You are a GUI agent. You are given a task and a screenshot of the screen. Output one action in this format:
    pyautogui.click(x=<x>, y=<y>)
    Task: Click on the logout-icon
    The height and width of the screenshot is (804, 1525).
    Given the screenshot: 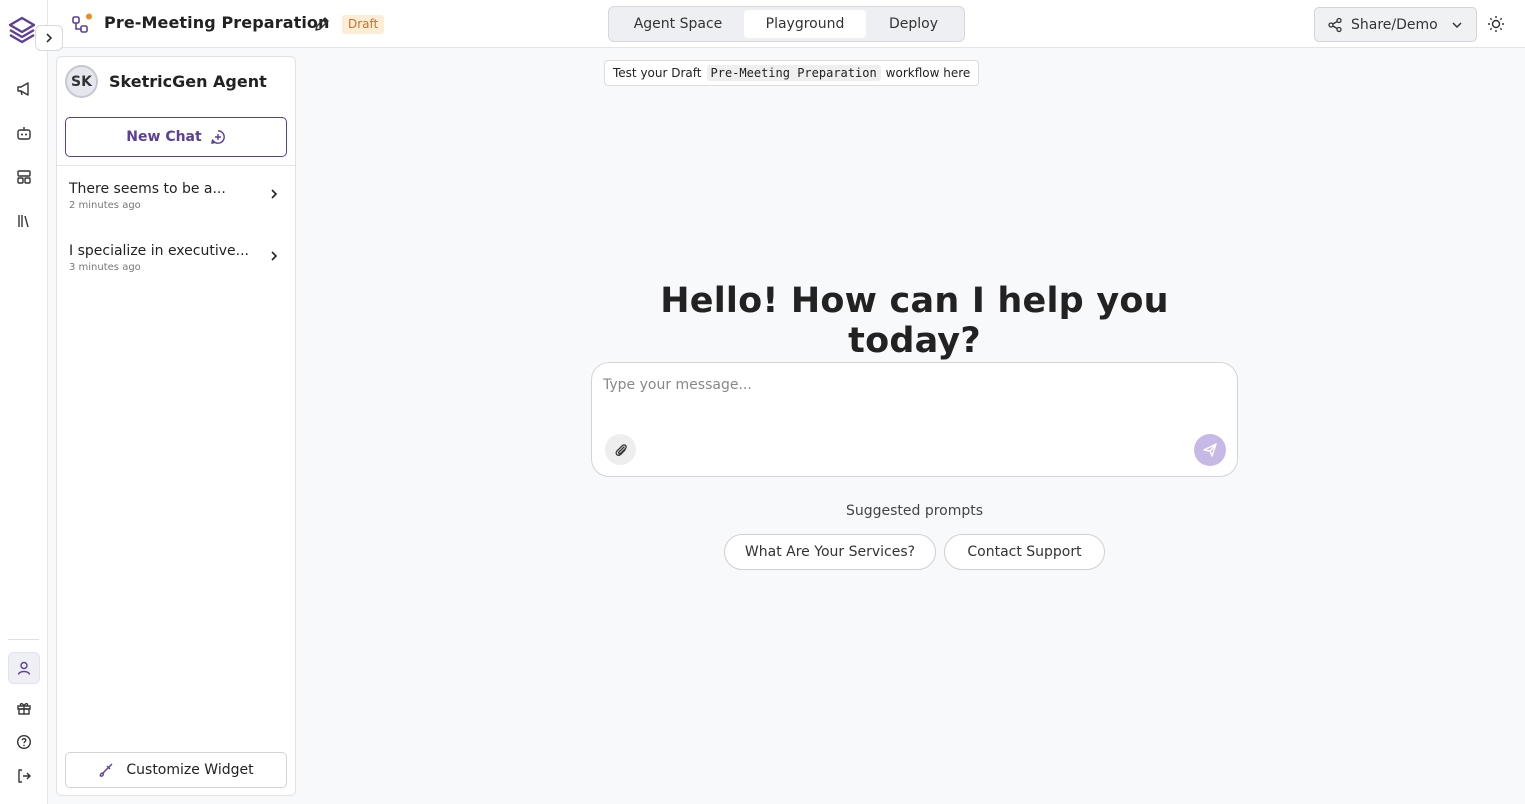 What is the action you would take?
    pyautogui.click(x=24, y=776)
    